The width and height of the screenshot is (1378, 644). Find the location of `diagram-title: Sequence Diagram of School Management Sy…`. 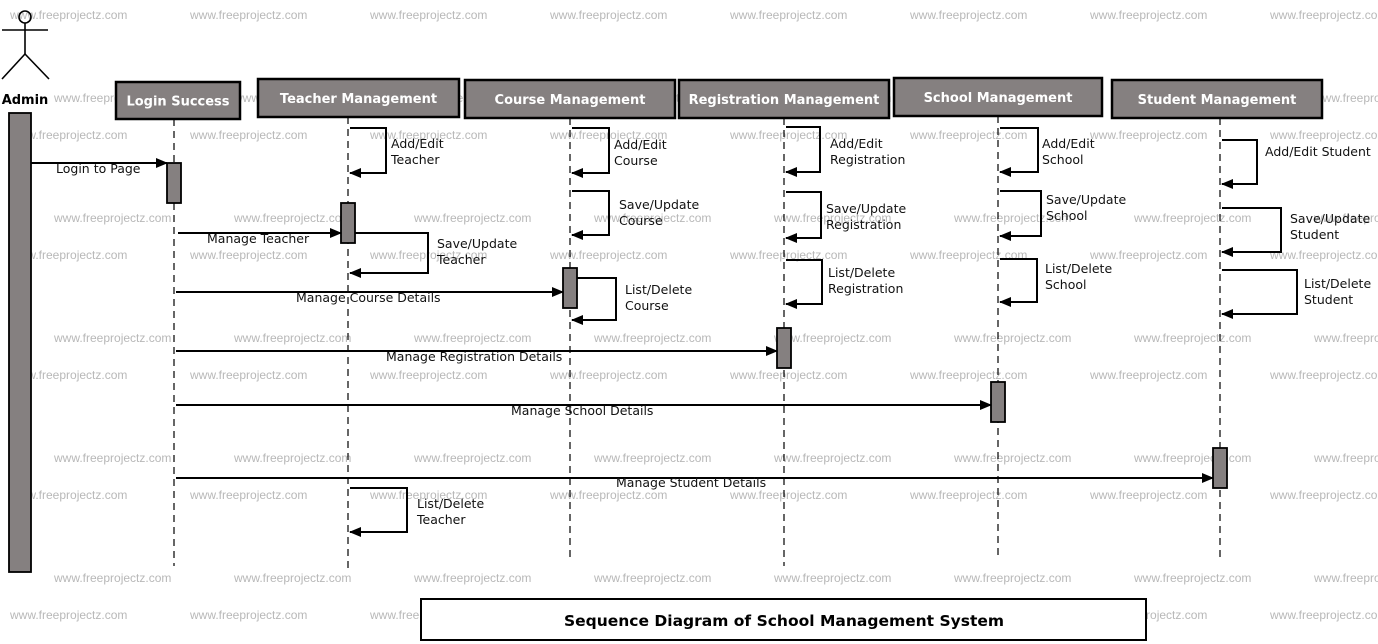

diagram-title: Sequence Diagram of School Management Sy… is located at coordinates (783, 619).